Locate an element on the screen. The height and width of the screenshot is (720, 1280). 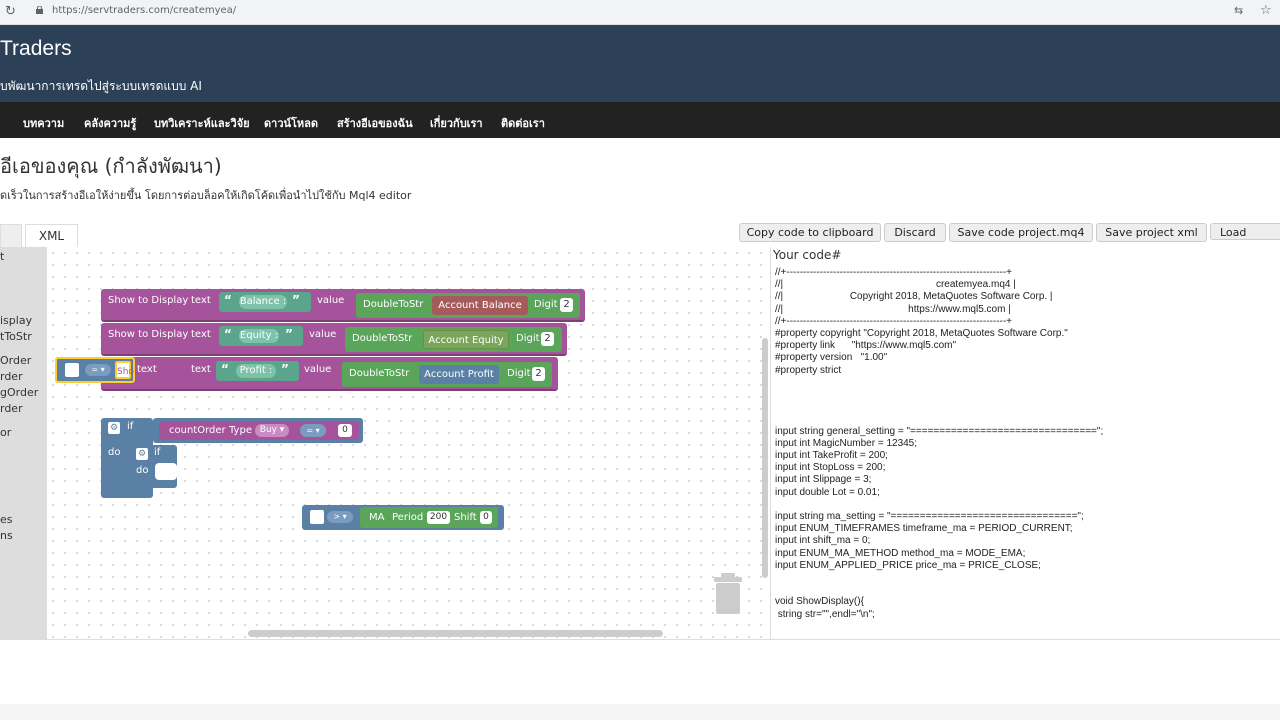
text-field: Equity : is located at coordinates (259, 336).